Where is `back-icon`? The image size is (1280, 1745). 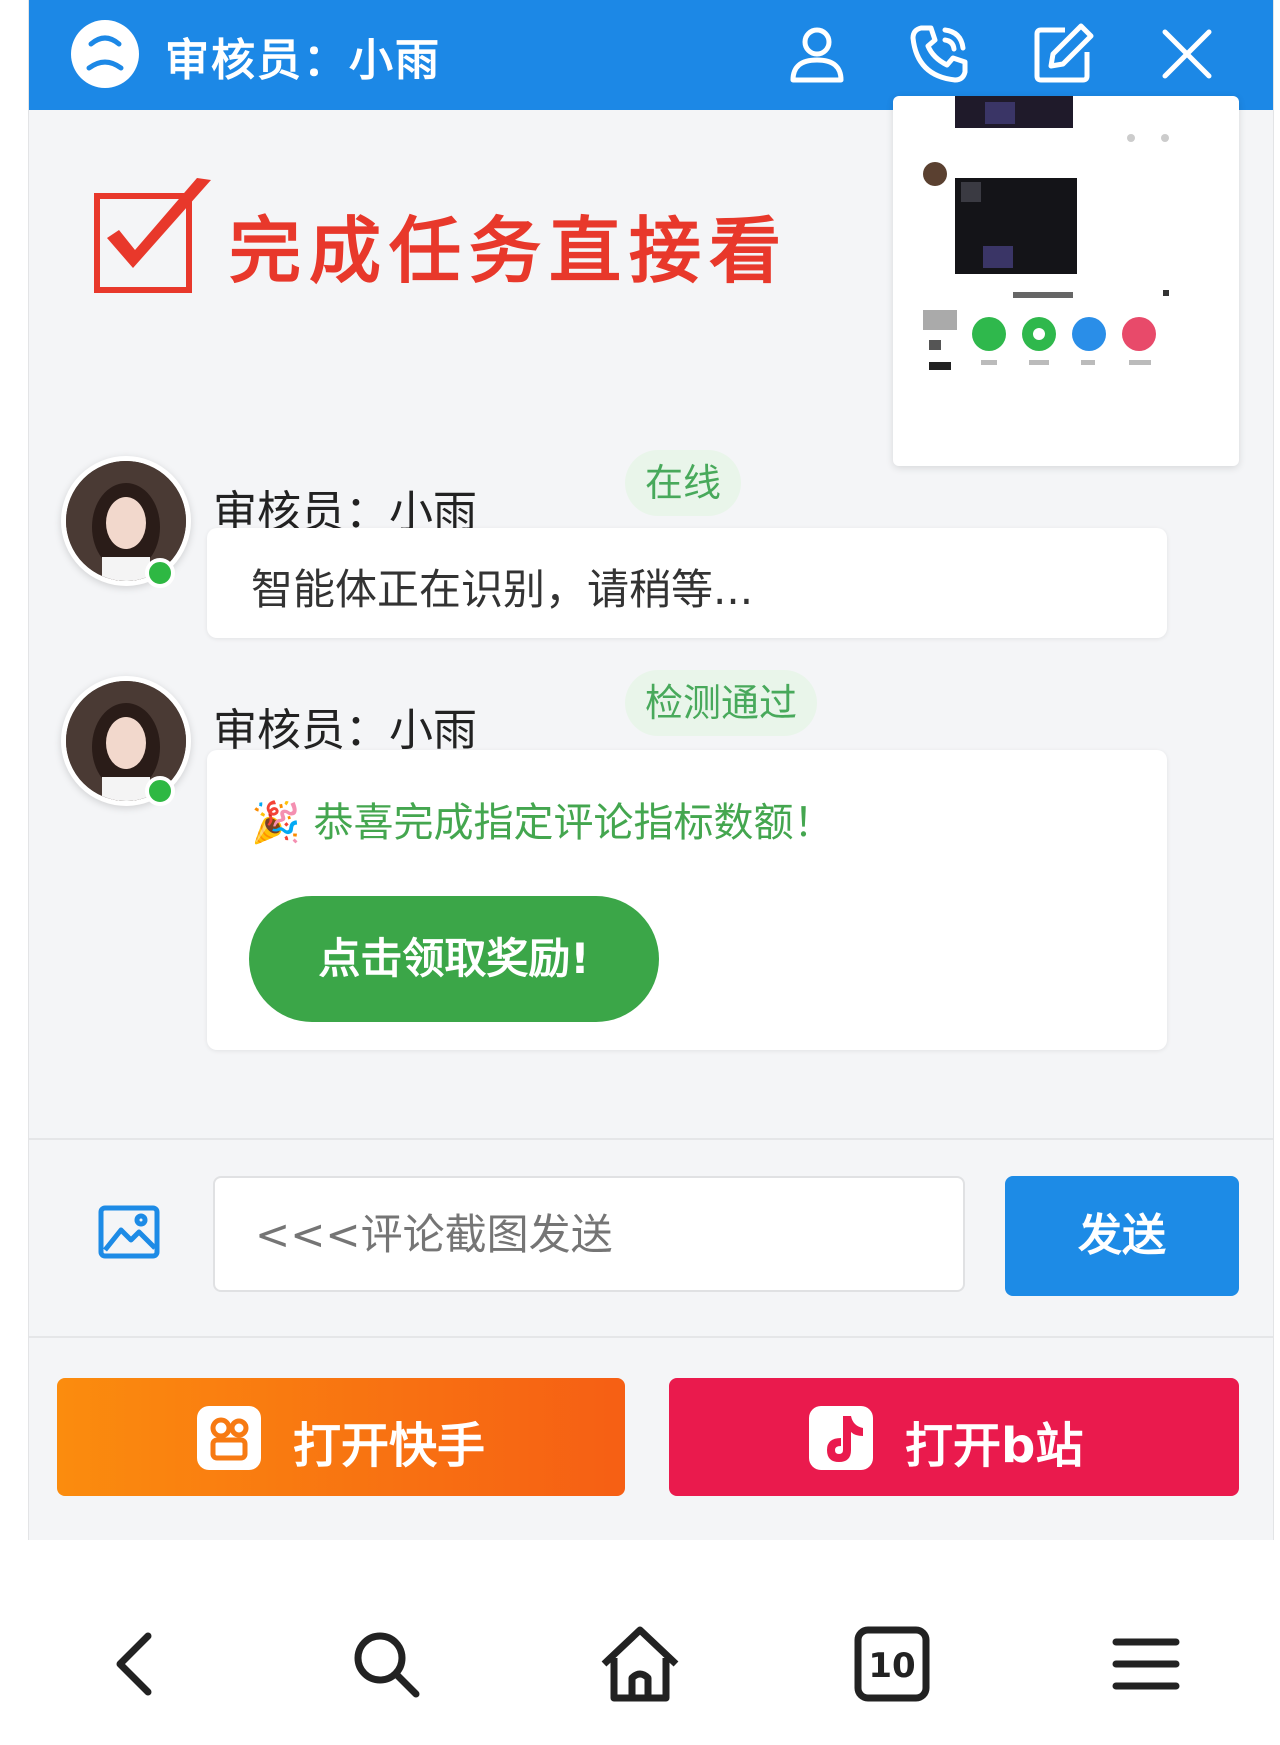
back-icon is located at coordinates (138, 1664).